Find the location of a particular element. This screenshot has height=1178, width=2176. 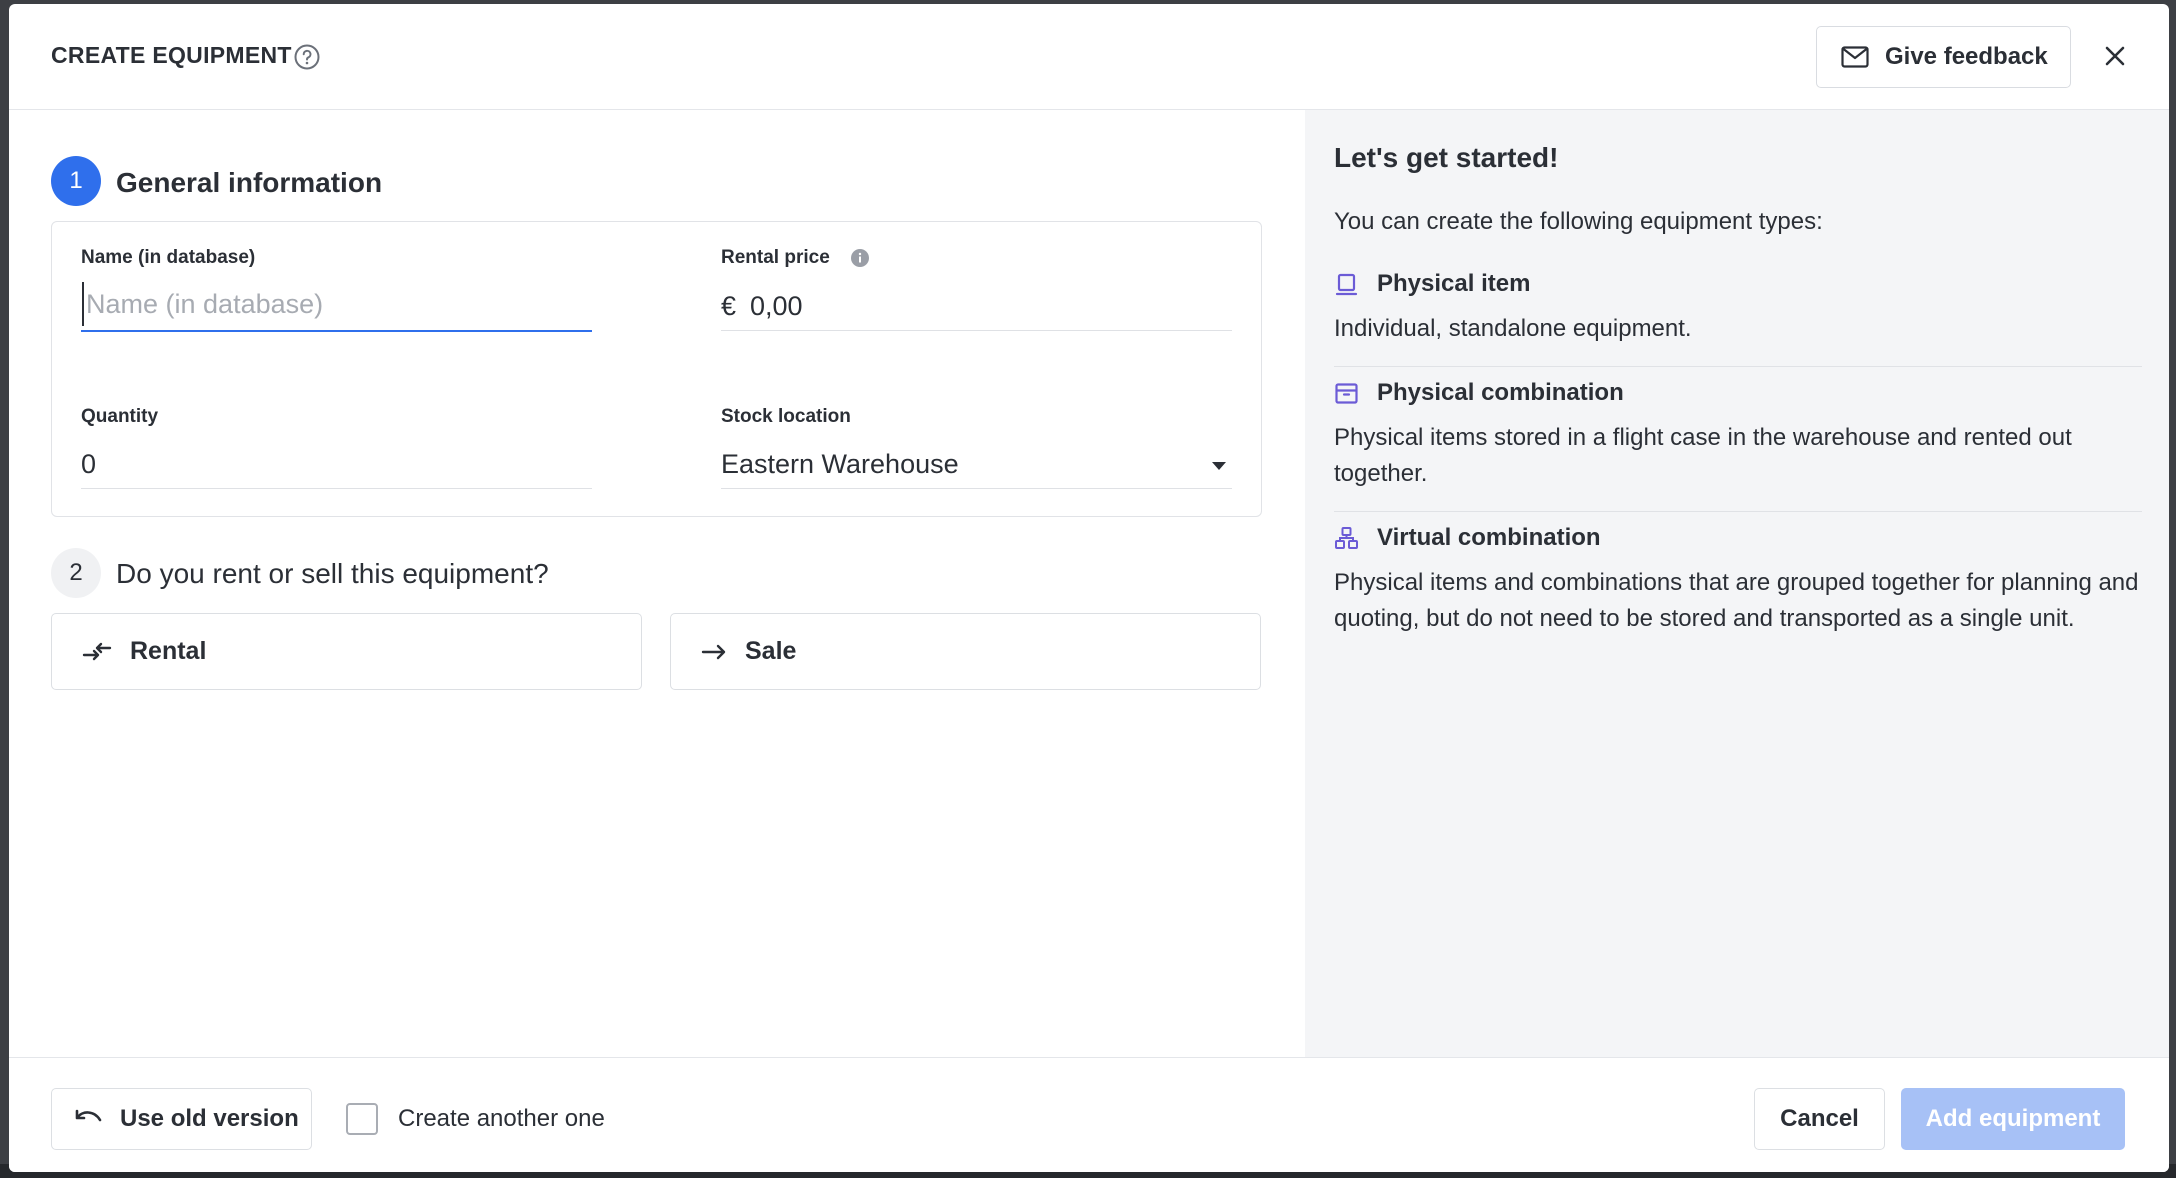

sale-option-label: Sale is located at coordinates (771, 651).